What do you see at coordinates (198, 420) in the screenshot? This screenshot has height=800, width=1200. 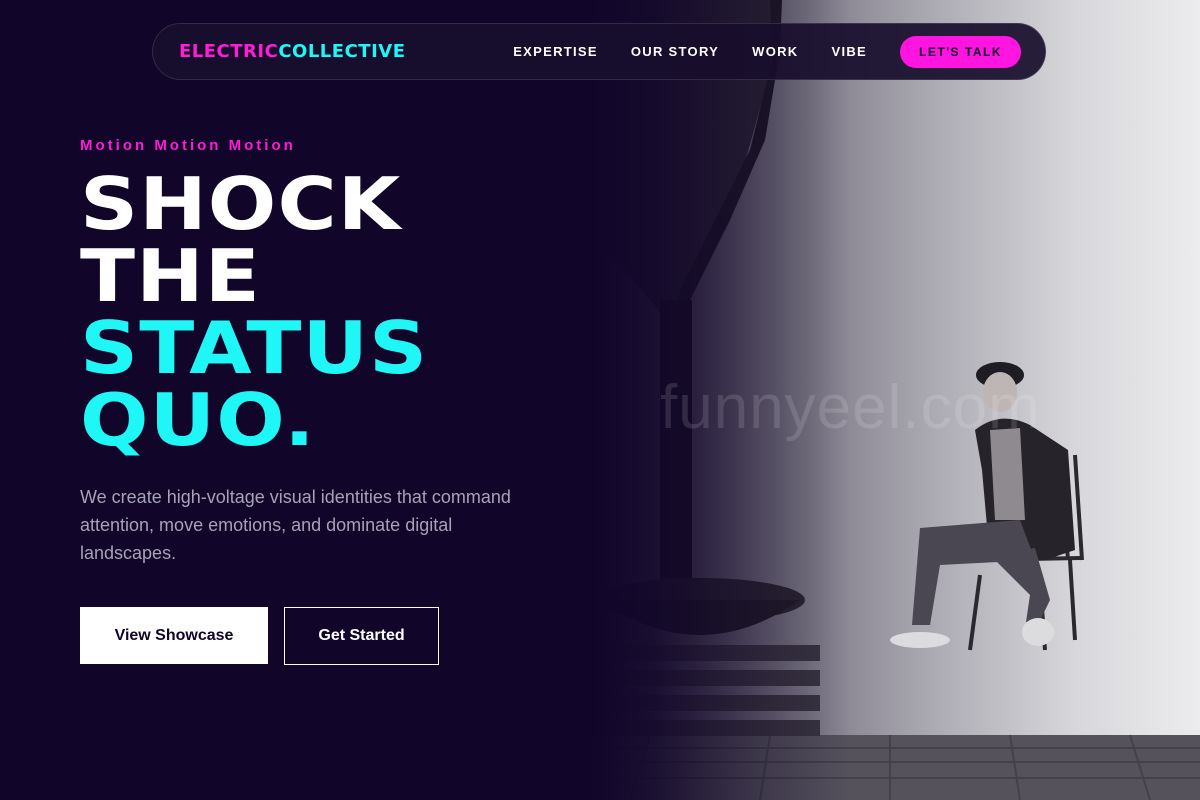 I see `headline-line-4: QUO.` at bounding box center [198, 420].